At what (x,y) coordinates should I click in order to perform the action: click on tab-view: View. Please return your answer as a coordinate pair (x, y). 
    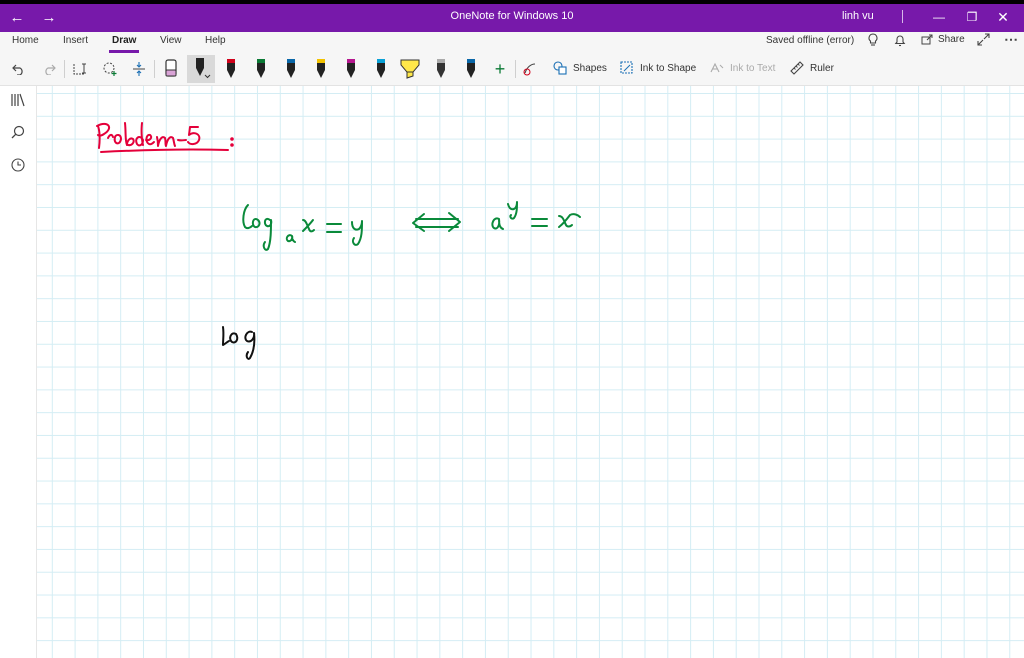
    Looking at the image, I should click on (171, 40).